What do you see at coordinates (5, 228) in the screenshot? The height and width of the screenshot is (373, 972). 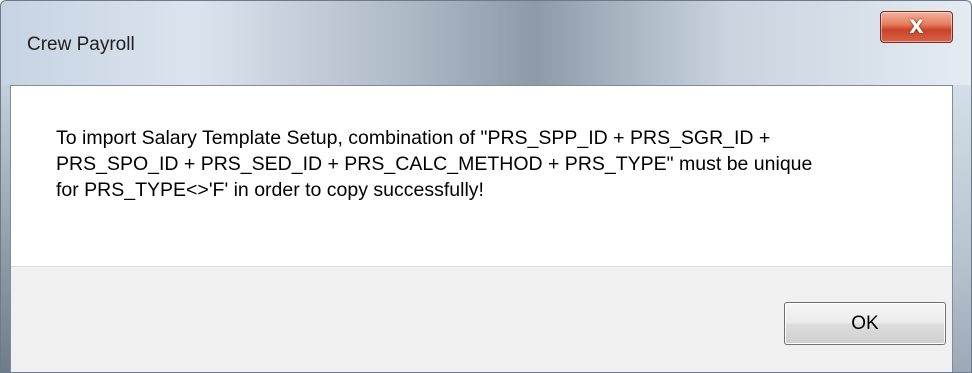 I see `left-window-frame` at bounding box center [5, 228].